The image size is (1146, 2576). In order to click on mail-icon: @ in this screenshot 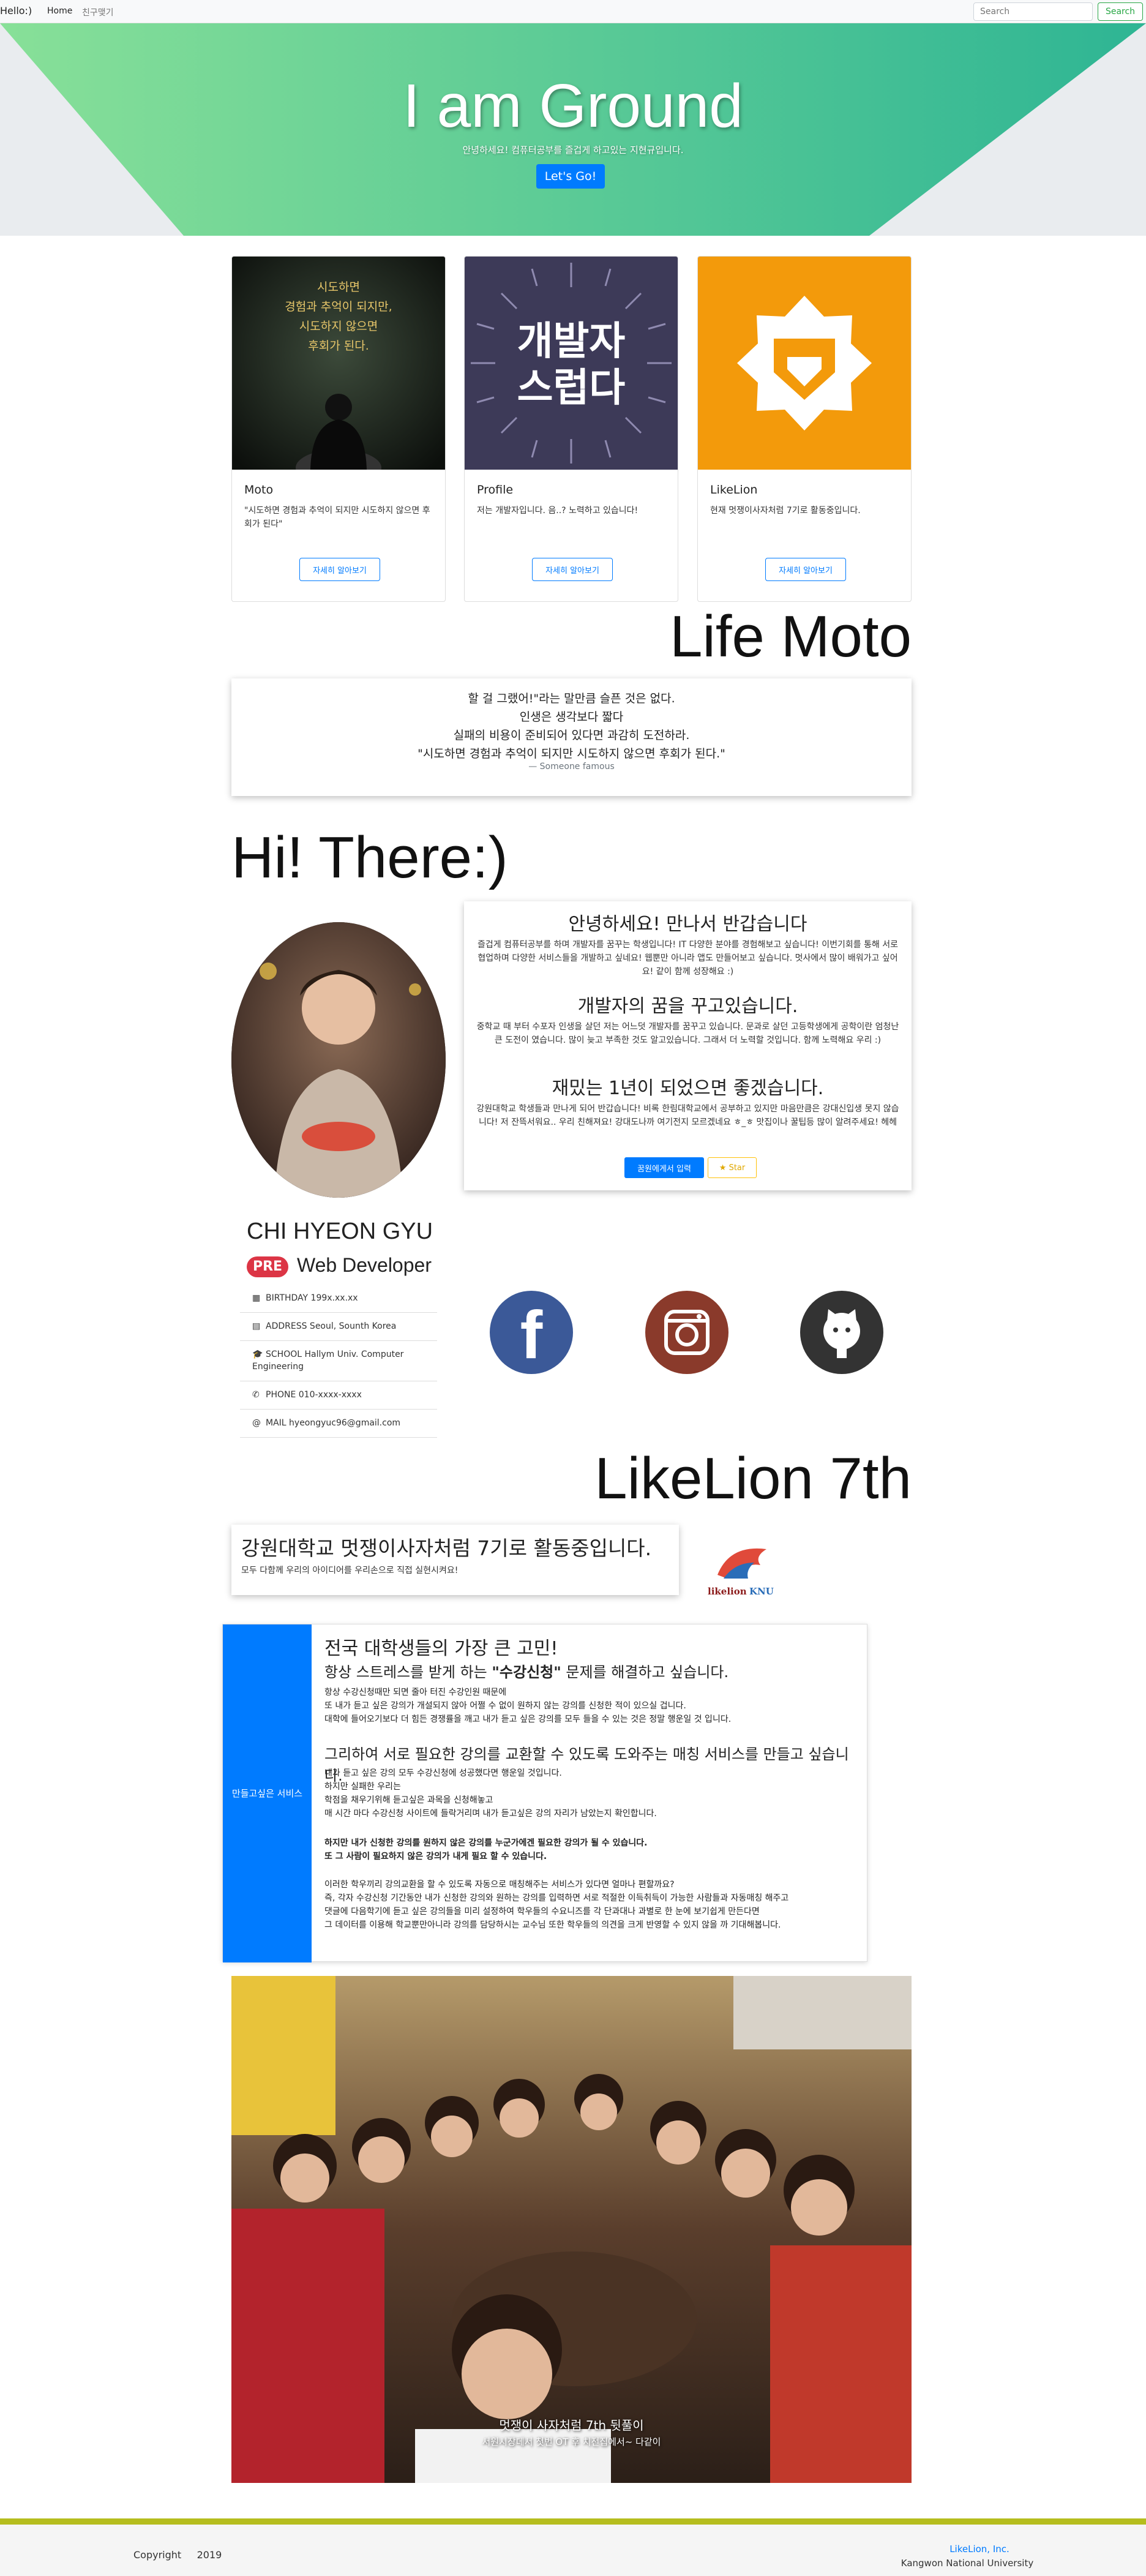, I will do `click(256, 1423)`.